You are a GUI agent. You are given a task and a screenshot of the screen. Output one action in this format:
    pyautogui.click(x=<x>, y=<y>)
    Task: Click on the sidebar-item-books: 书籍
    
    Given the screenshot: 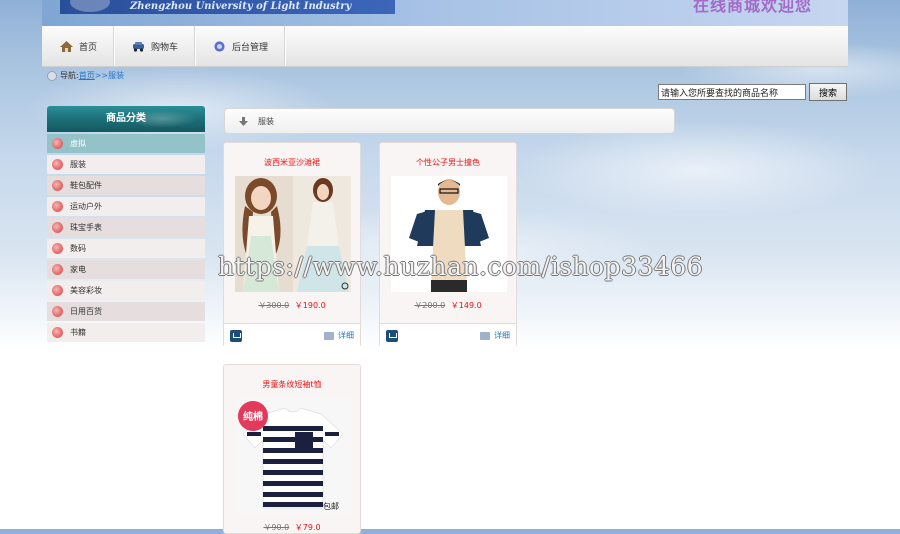 What is the action you would take?
    pyautogui.click(x=126, y=332)
    